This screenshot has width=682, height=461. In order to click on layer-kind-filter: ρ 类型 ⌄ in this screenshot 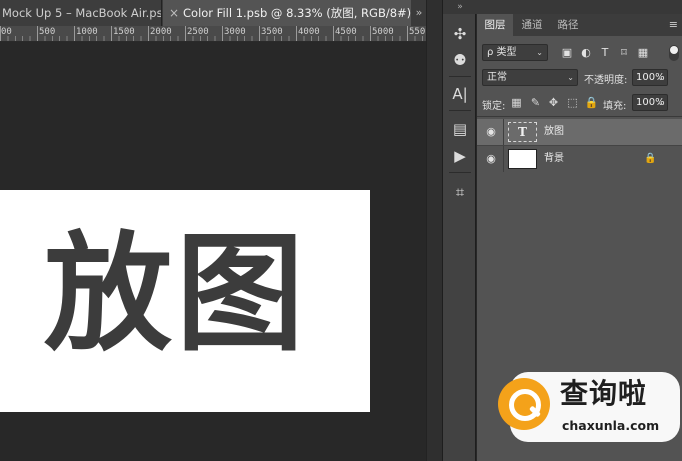, I will do `click(515, 52)`.